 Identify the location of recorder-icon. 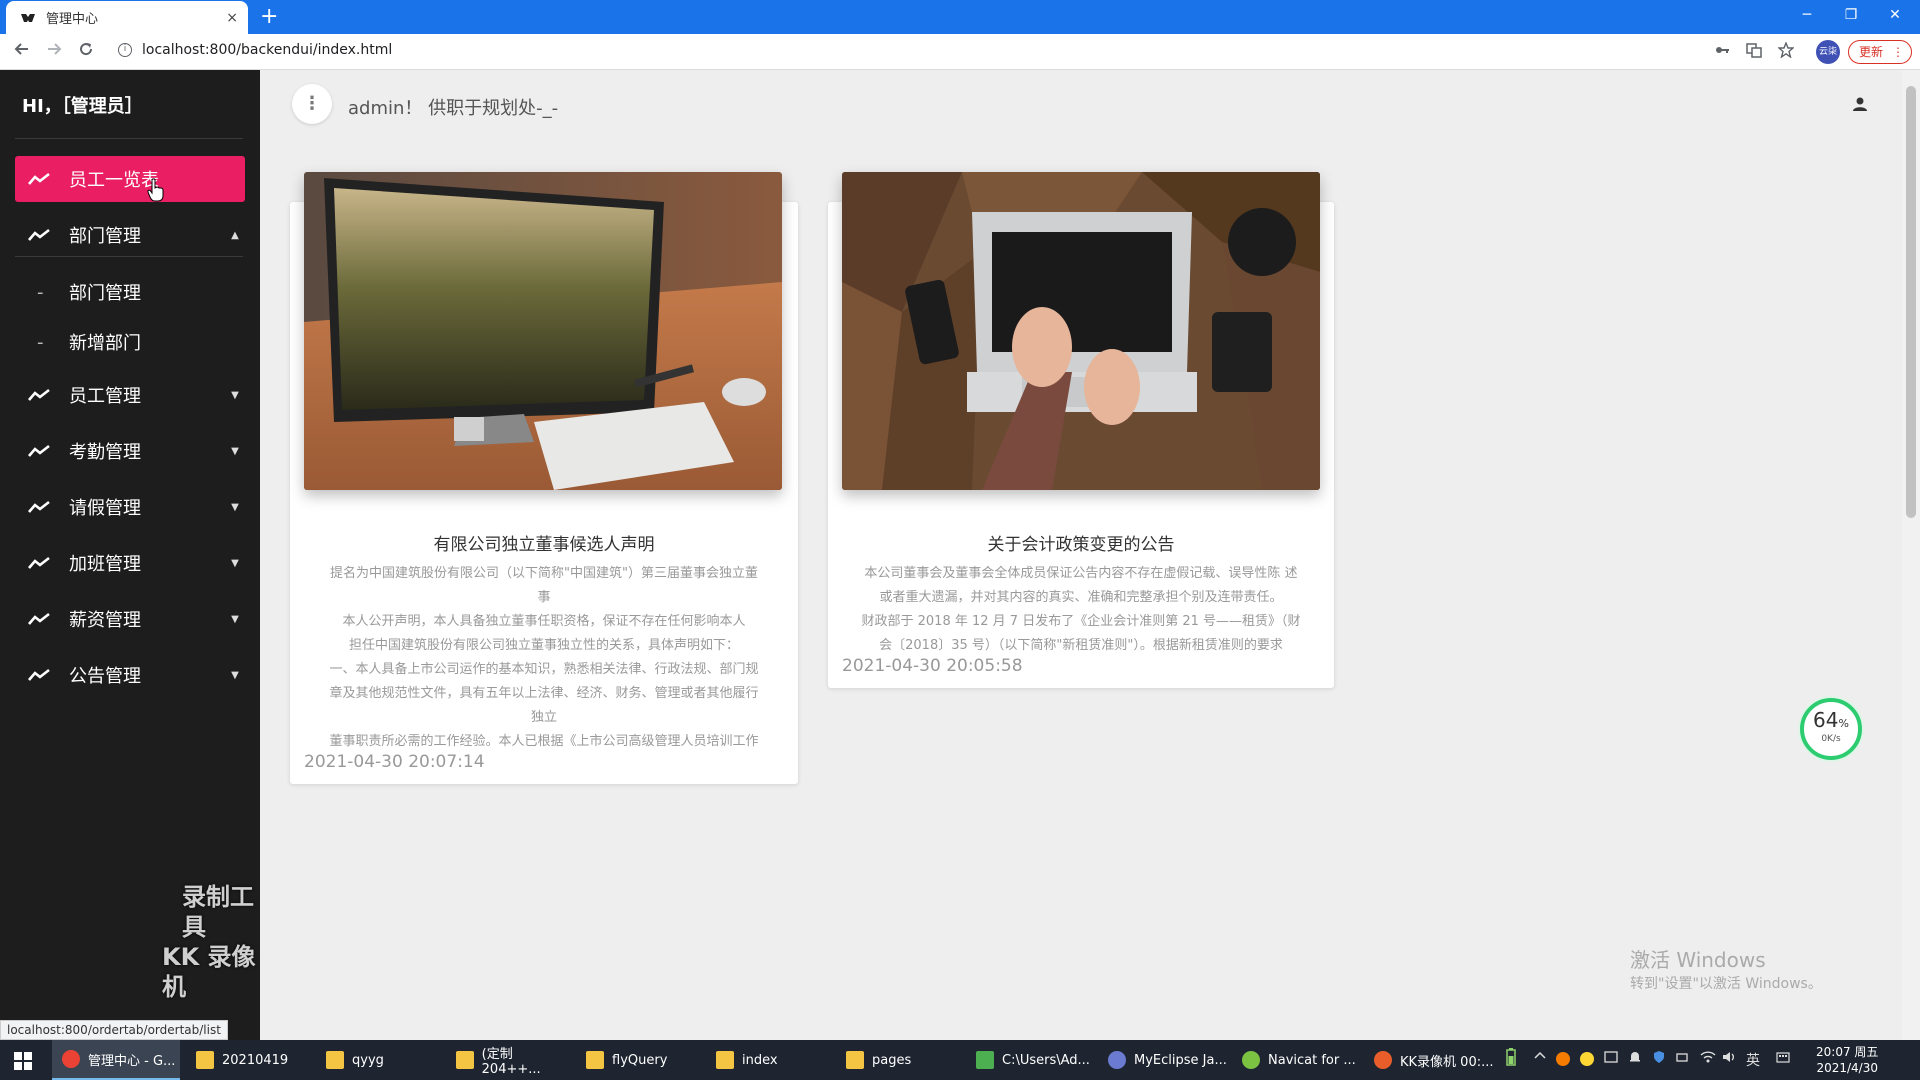
(1383, 1060).